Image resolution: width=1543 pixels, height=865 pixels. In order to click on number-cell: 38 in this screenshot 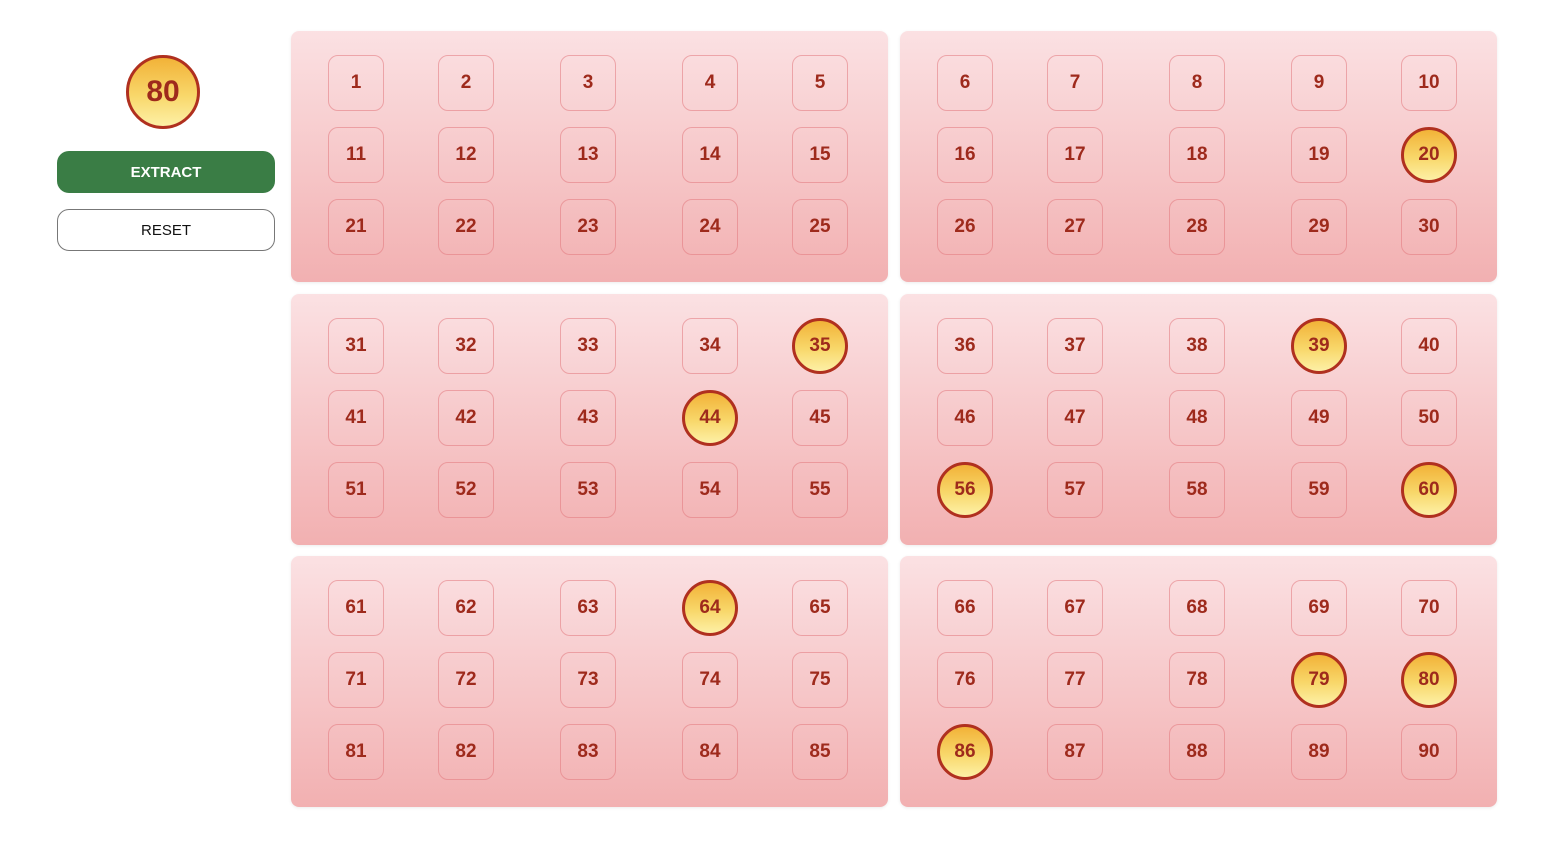, I will do `click(1197, 346)`.